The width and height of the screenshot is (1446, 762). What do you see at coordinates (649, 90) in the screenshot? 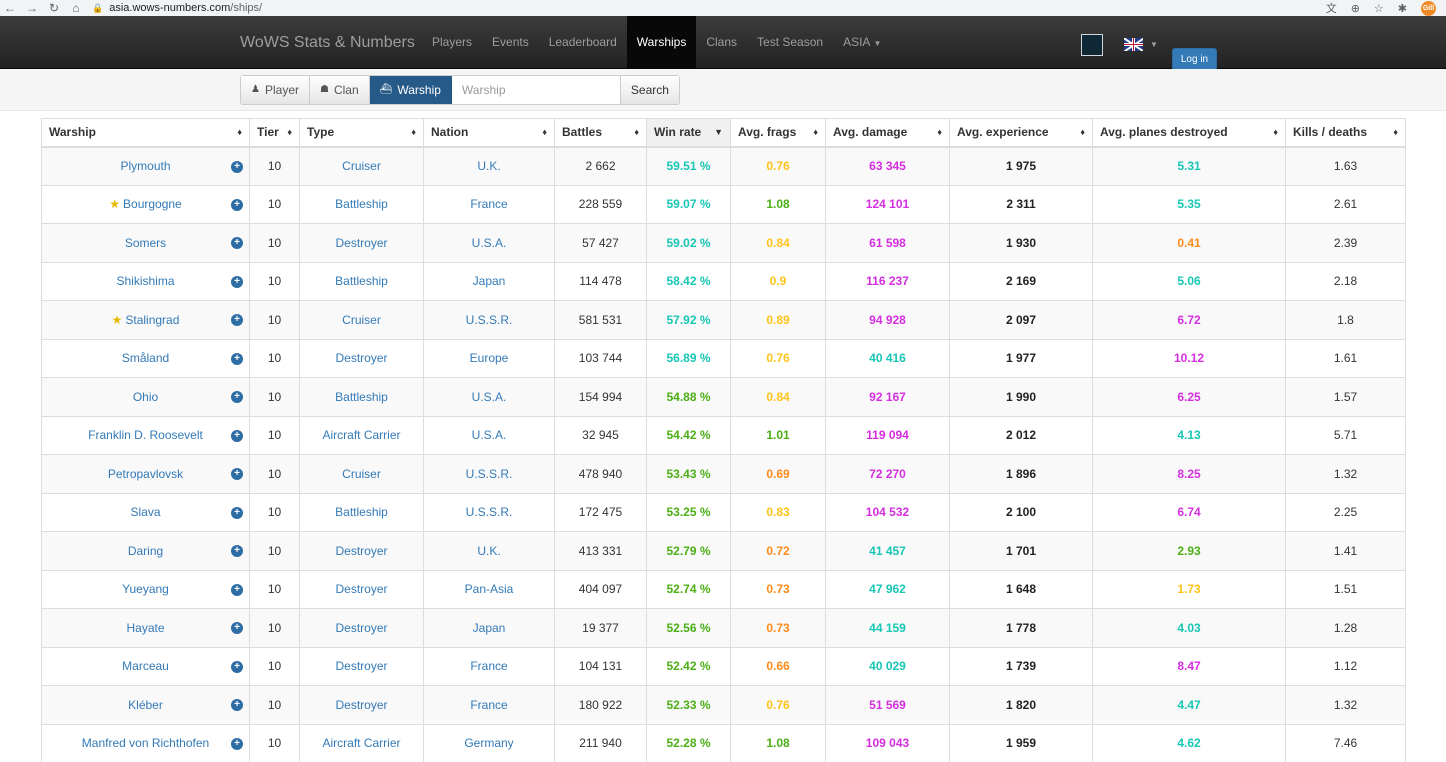
I see `search-button: Search` at bounding box center [649, 90].